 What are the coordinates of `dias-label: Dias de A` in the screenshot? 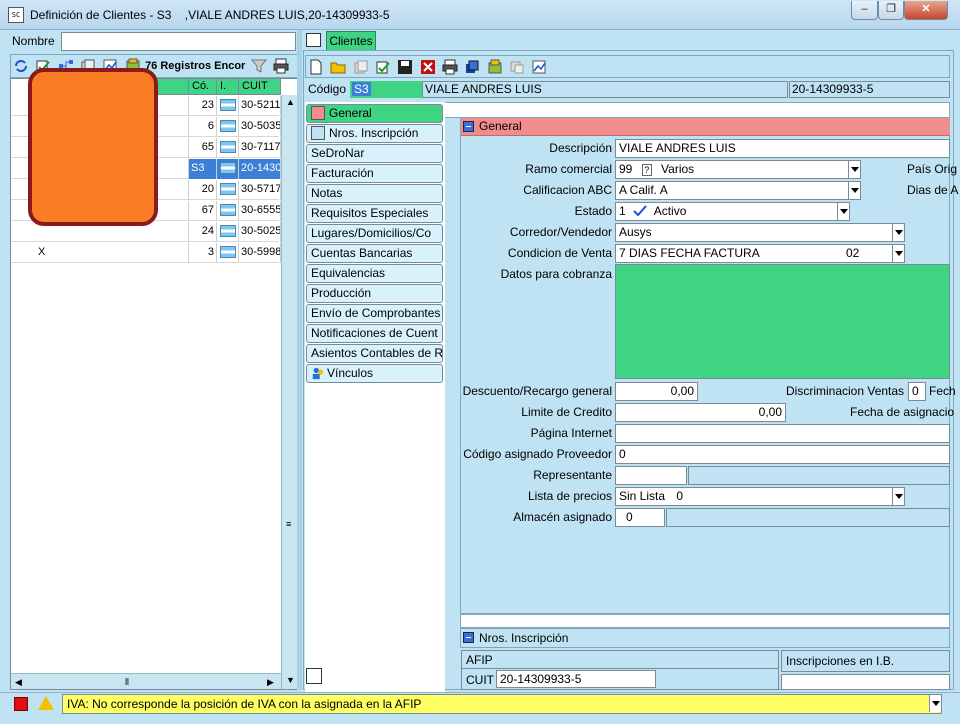 It's located at (933, 190).